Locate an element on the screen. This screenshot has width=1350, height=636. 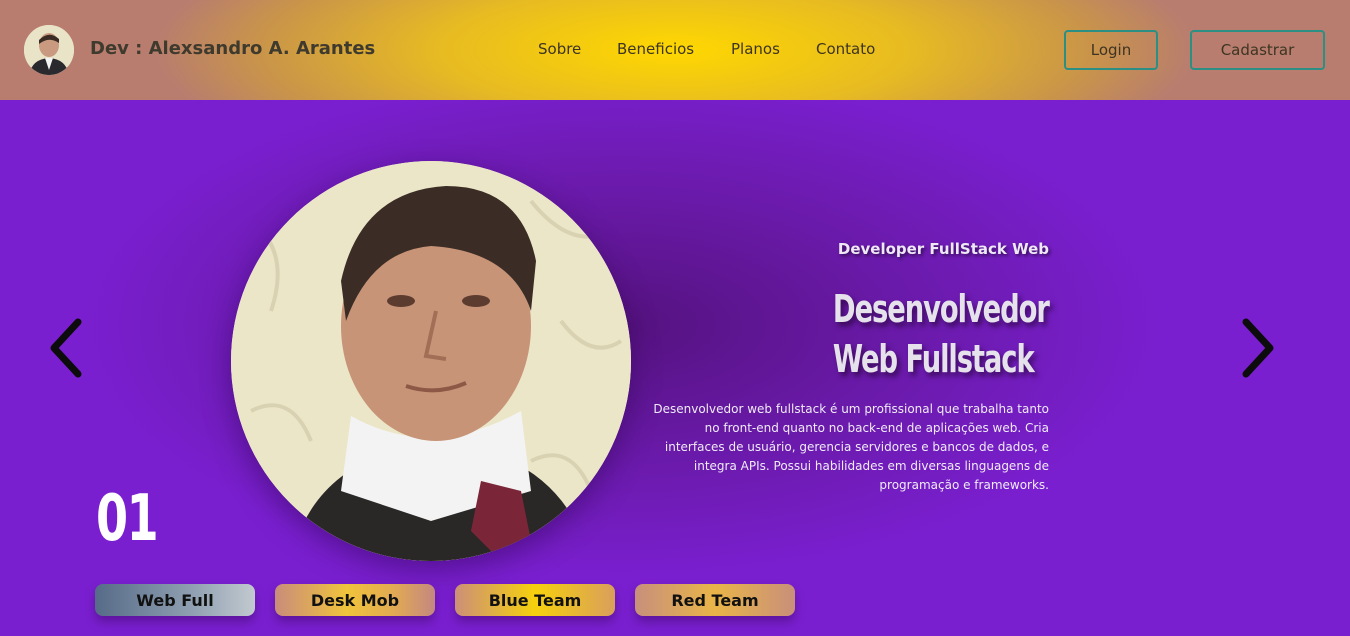
hero-title: Desenvolvedor Web Fullstack is located at coordinates (941, 334).